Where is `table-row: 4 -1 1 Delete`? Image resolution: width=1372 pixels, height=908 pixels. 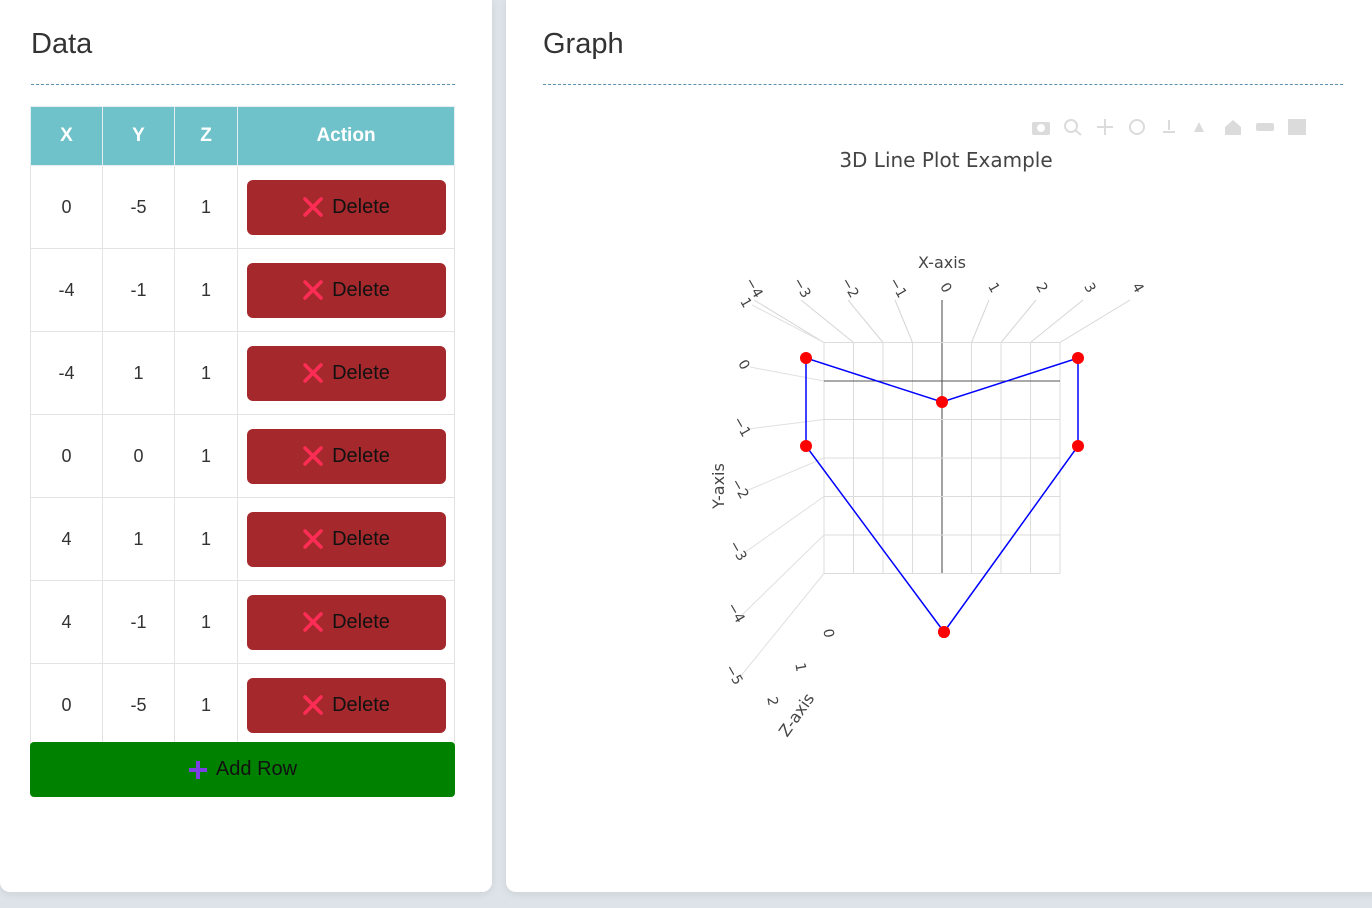
table-row: 4 -1 1 Delete is located at coordinates (242, 622).